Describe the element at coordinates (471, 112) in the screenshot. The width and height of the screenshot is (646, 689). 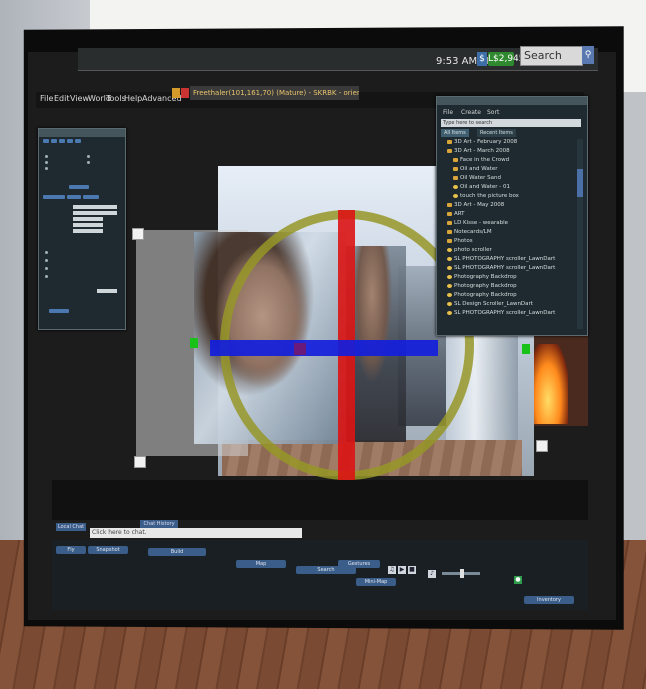
I see `inventory-menu-create: Create` at that location.